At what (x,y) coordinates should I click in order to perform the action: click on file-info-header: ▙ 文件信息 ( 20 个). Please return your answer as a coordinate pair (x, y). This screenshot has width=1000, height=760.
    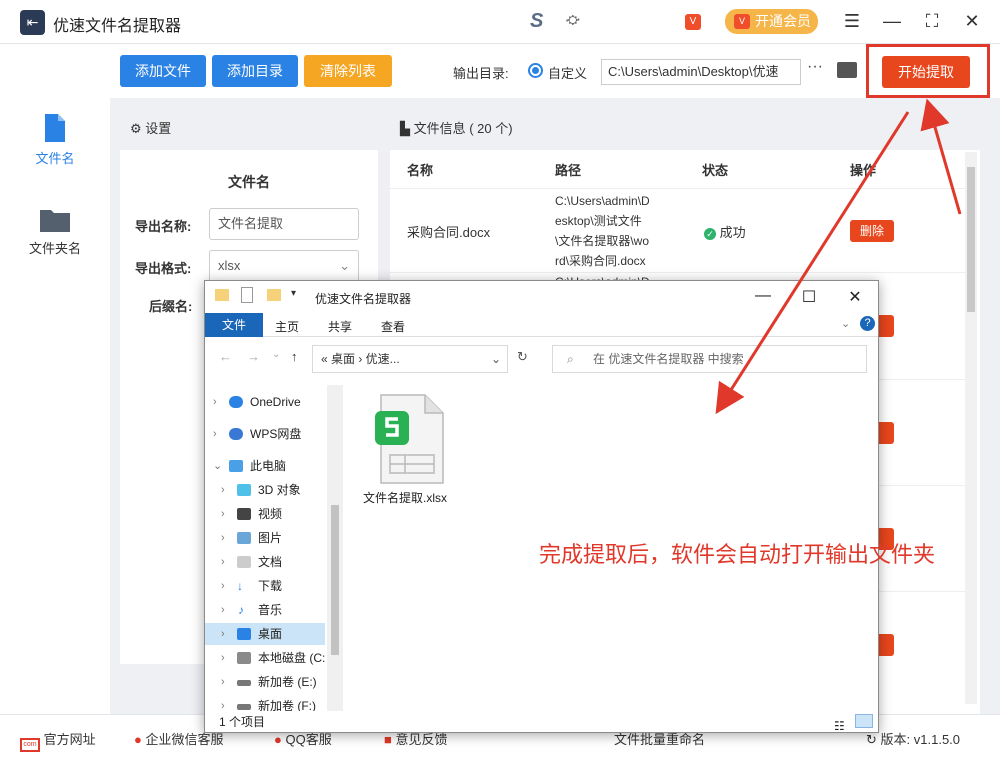
    Looking at the image, I should click on (685, 129).